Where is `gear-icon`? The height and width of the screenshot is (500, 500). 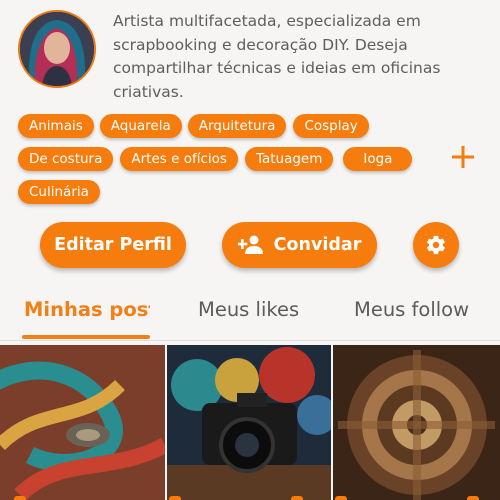
gear-icon is located at coordinates (436, 245).